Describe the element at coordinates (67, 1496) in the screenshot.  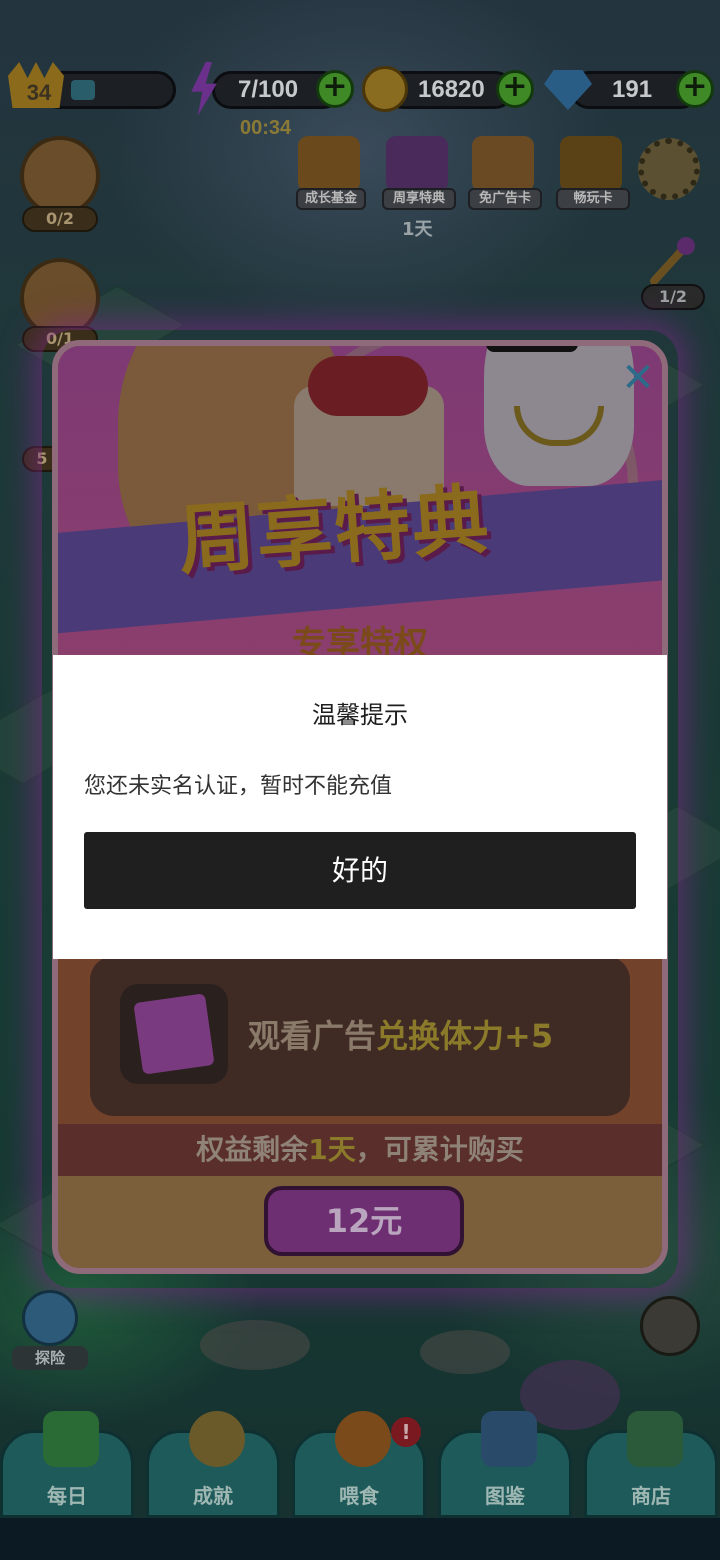
I see `nav-label: 每日` at that location.